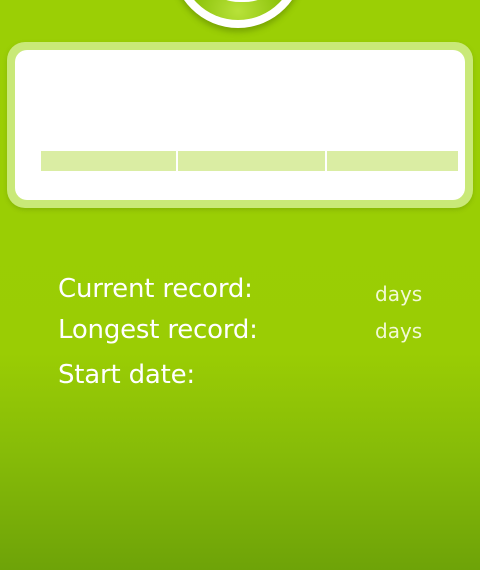 This screenshot has height=570, width=480. Describe the element at coordinates (399, 331) in the screenshot. I see `longest-record-unit: days` at that location.